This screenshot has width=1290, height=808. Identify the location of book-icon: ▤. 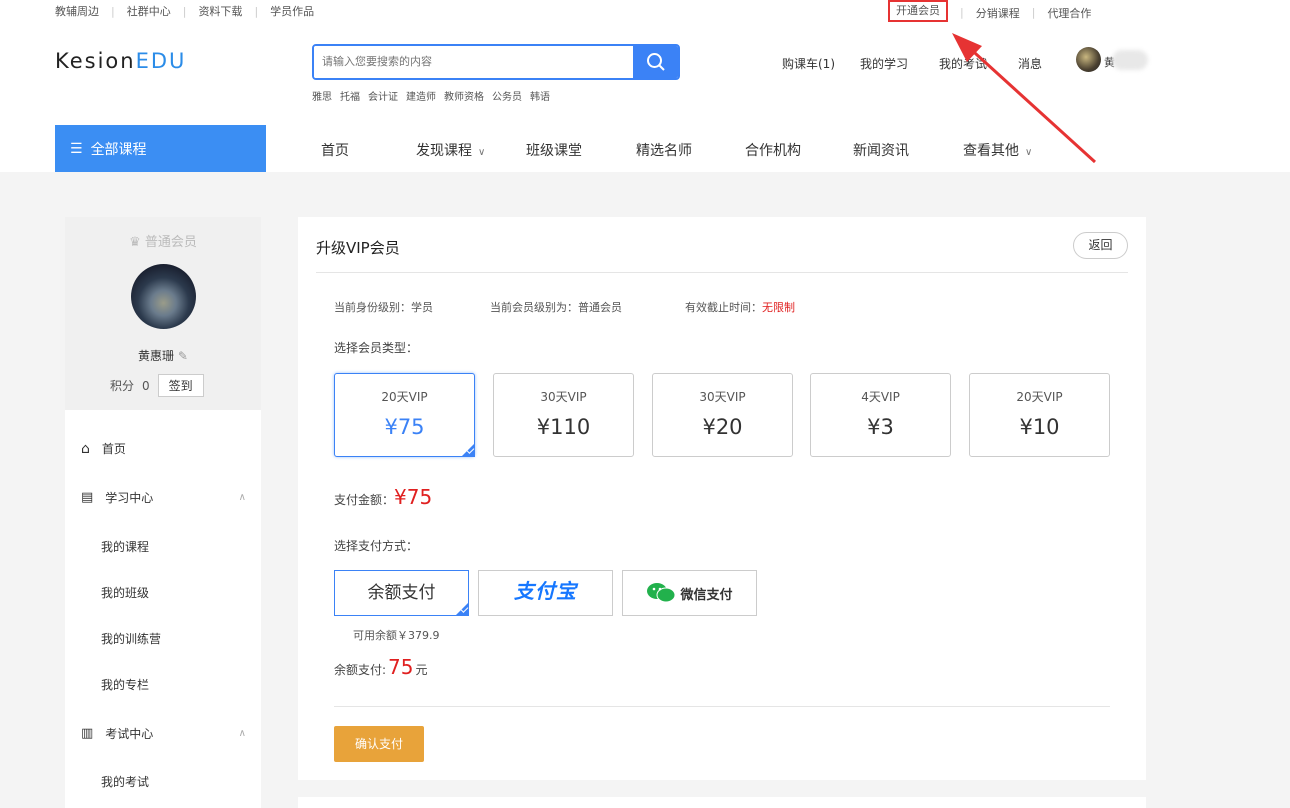
(87, 497).